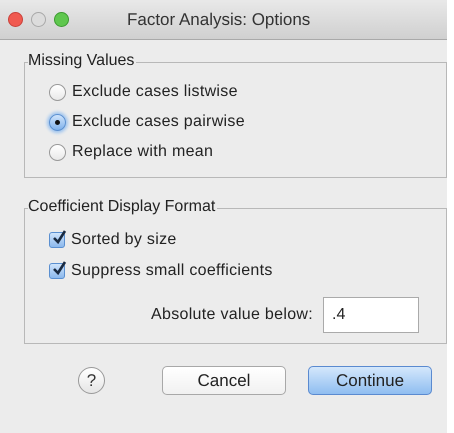 Image resolution: width=454 pixels, height=433 pixels. I want to click on dialog-button: Continue, so click(370, 380).